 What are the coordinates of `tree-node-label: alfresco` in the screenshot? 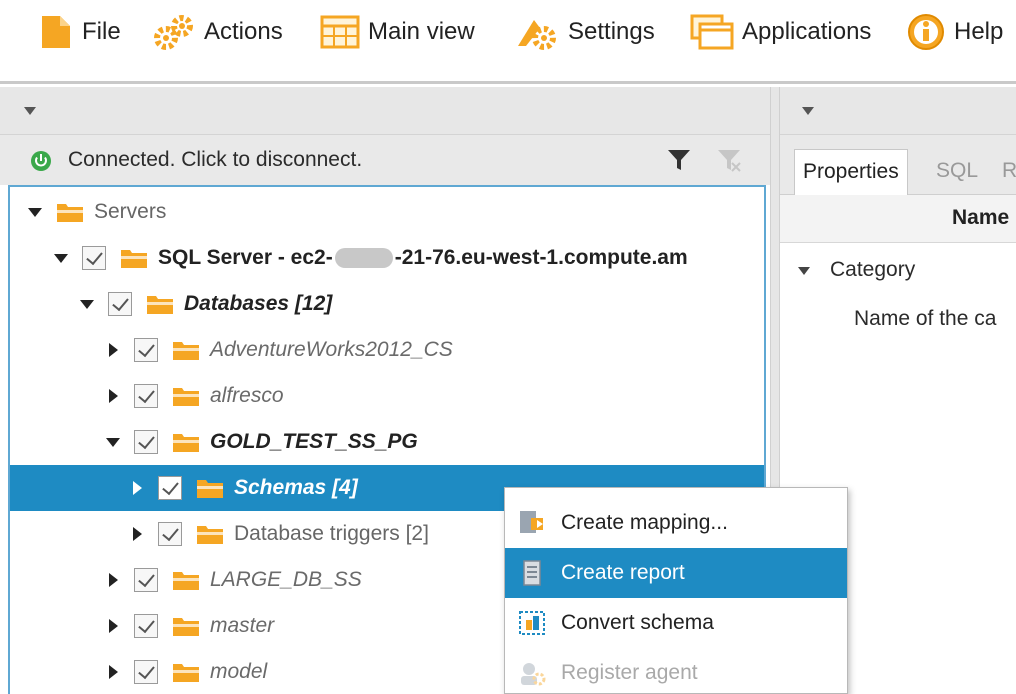 It's located at (247, 395).